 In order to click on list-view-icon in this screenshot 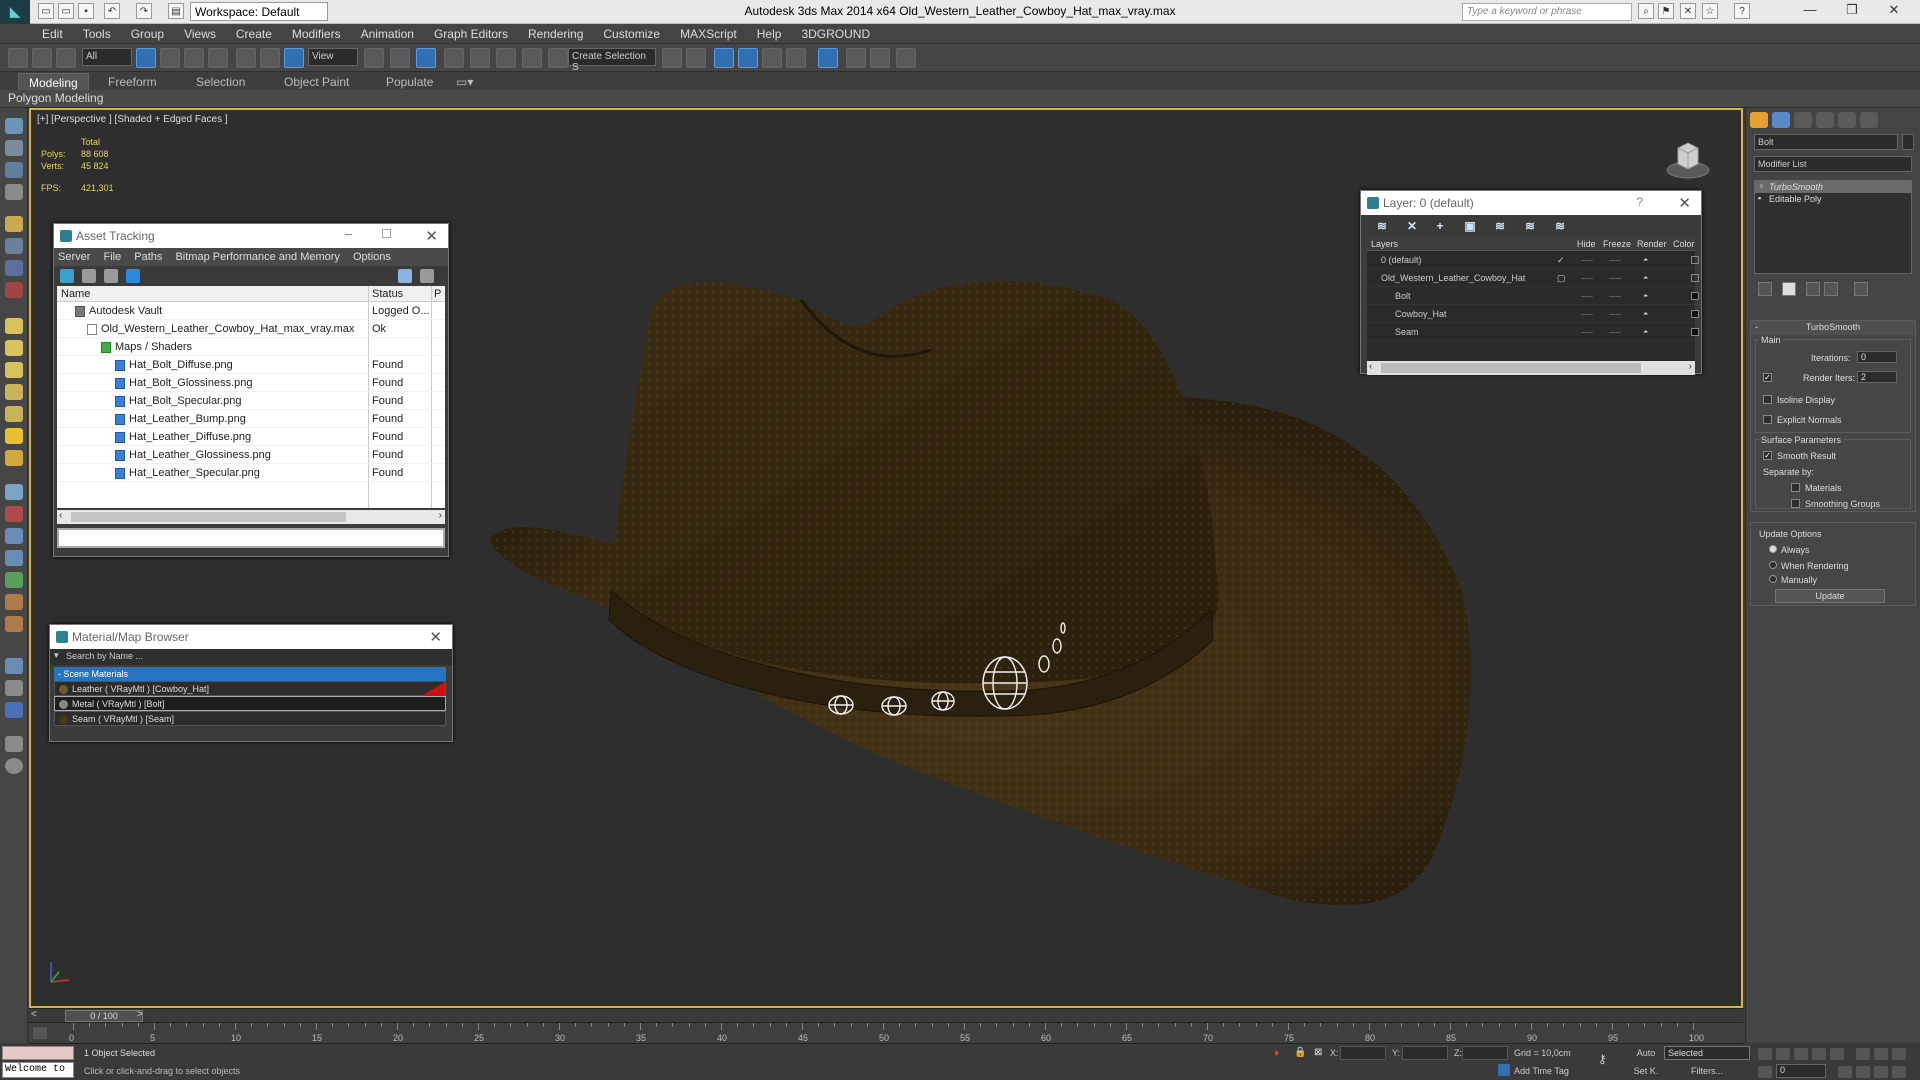, I will do `click(89, 276)`.